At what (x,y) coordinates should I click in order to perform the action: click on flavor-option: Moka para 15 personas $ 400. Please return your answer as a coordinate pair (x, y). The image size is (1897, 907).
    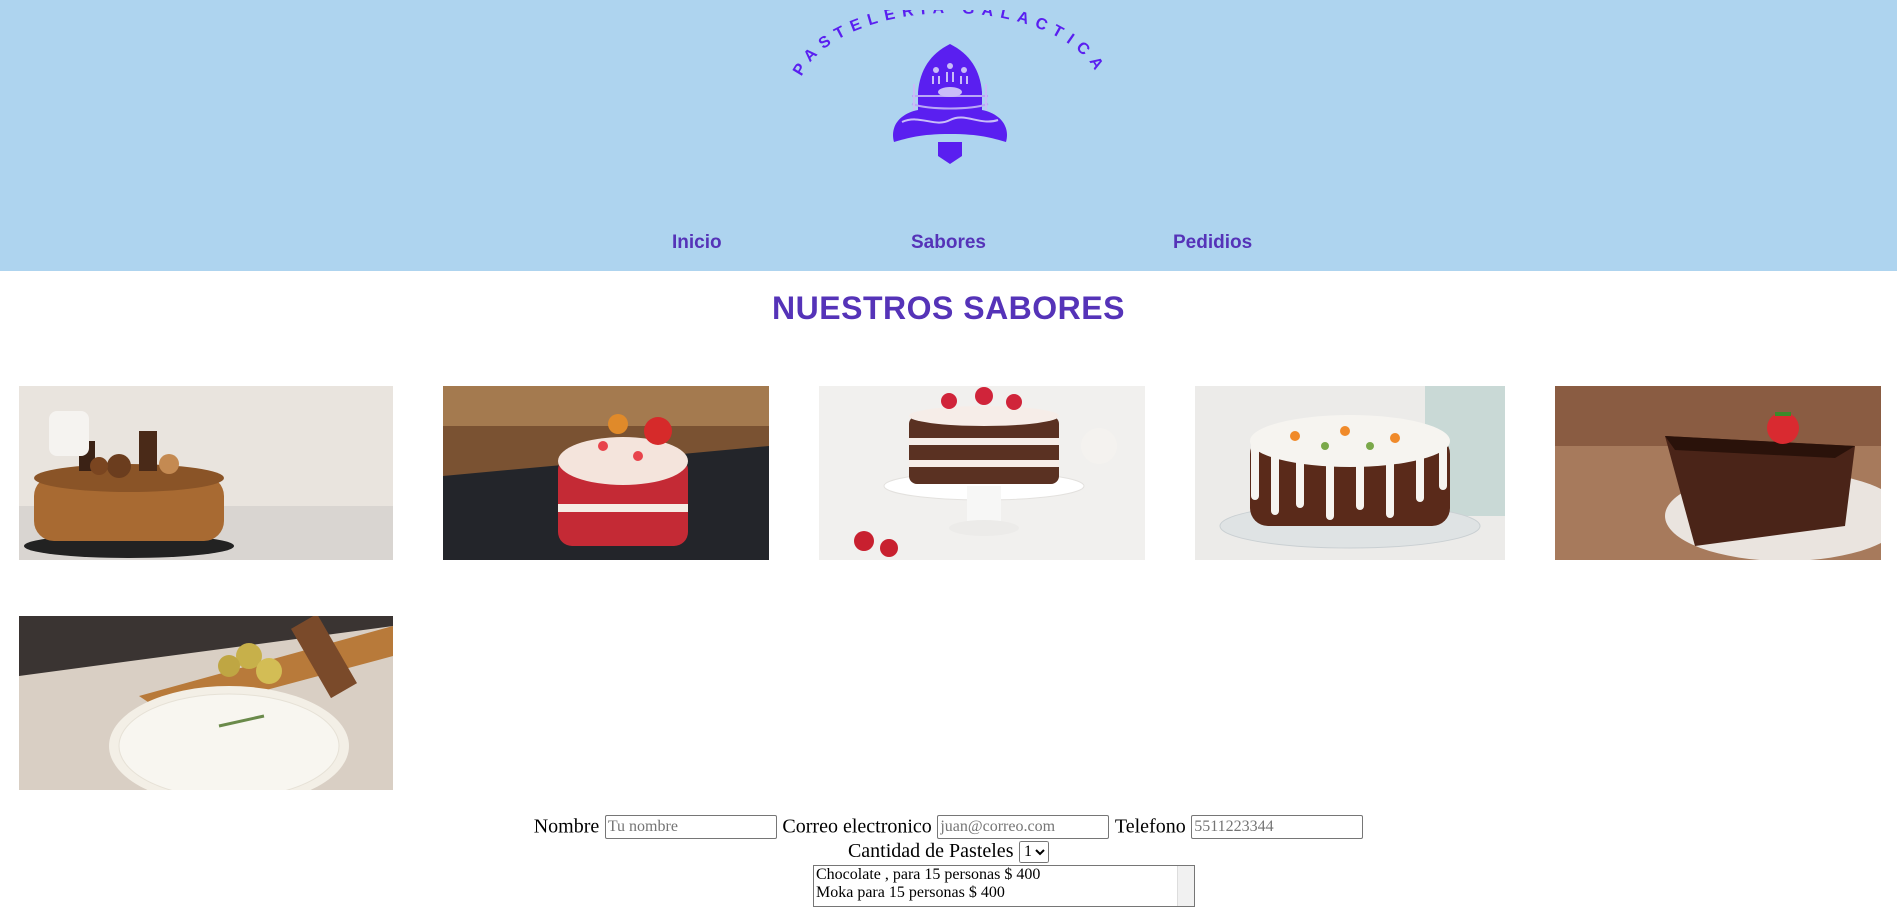
    Looking at the image, I should click on (1004, 893).